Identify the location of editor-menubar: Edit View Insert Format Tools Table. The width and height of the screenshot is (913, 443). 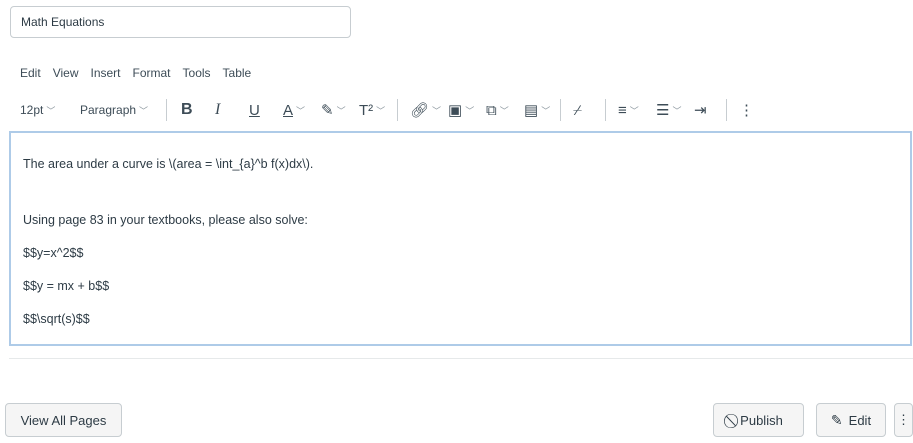
(135, 73).